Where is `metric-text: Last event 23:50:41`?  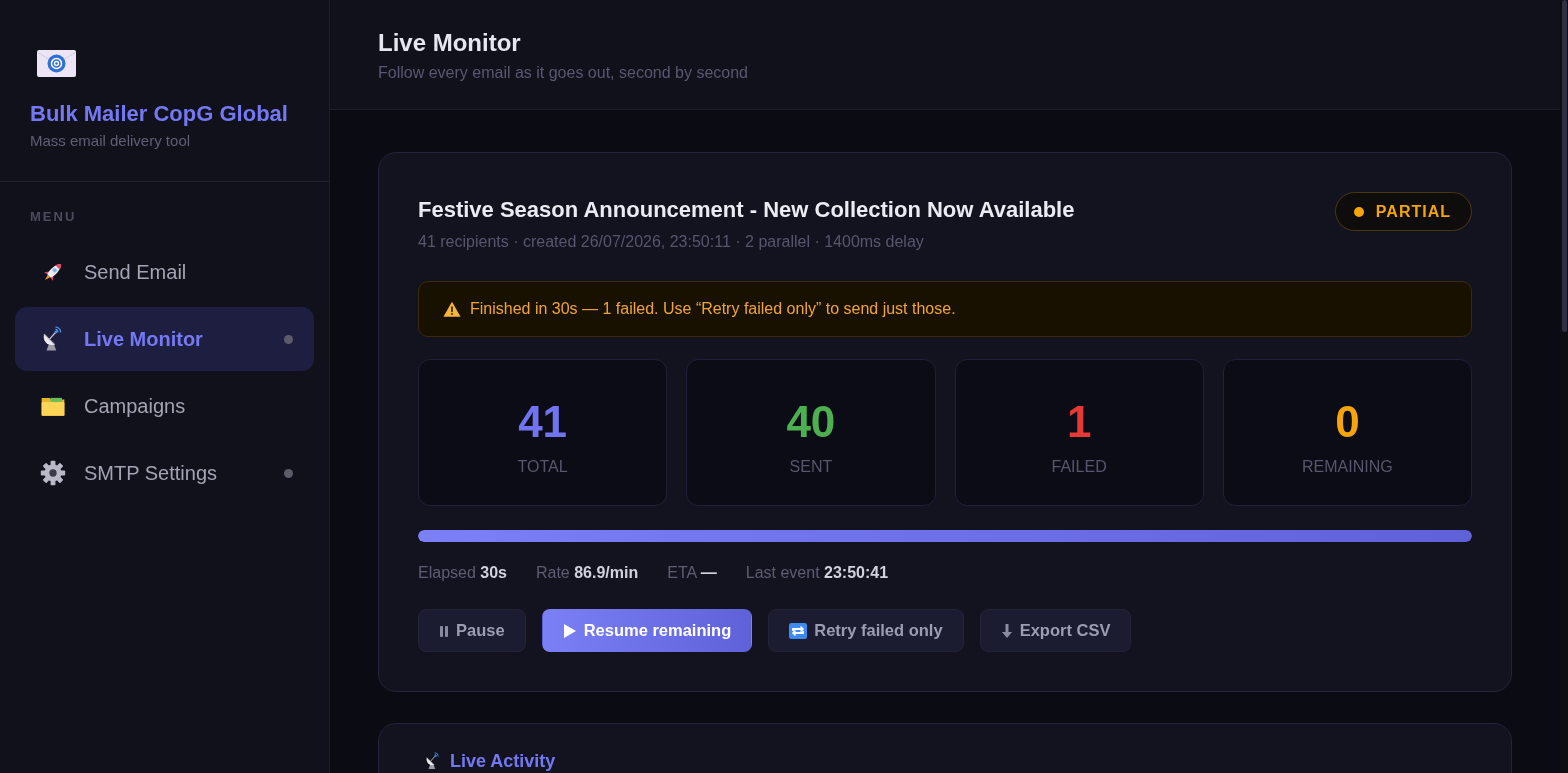 metric-text: Last event 23:50:41 is located at coordinates (817, 573).